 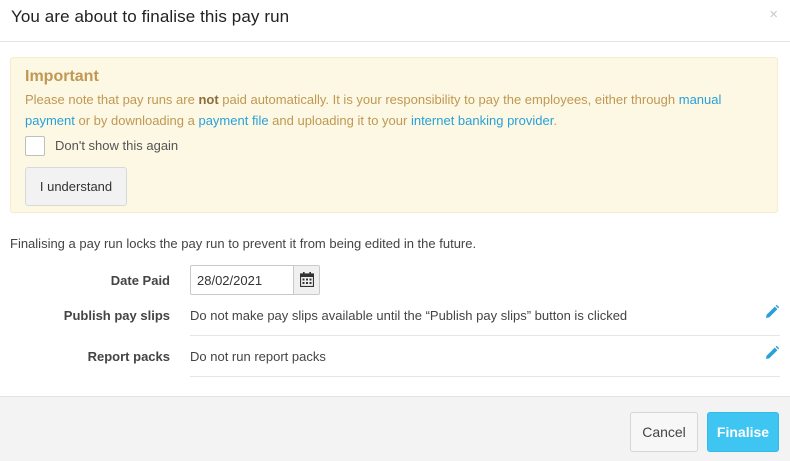 I want to click on date-paid-field, so click(x=255, y=280).